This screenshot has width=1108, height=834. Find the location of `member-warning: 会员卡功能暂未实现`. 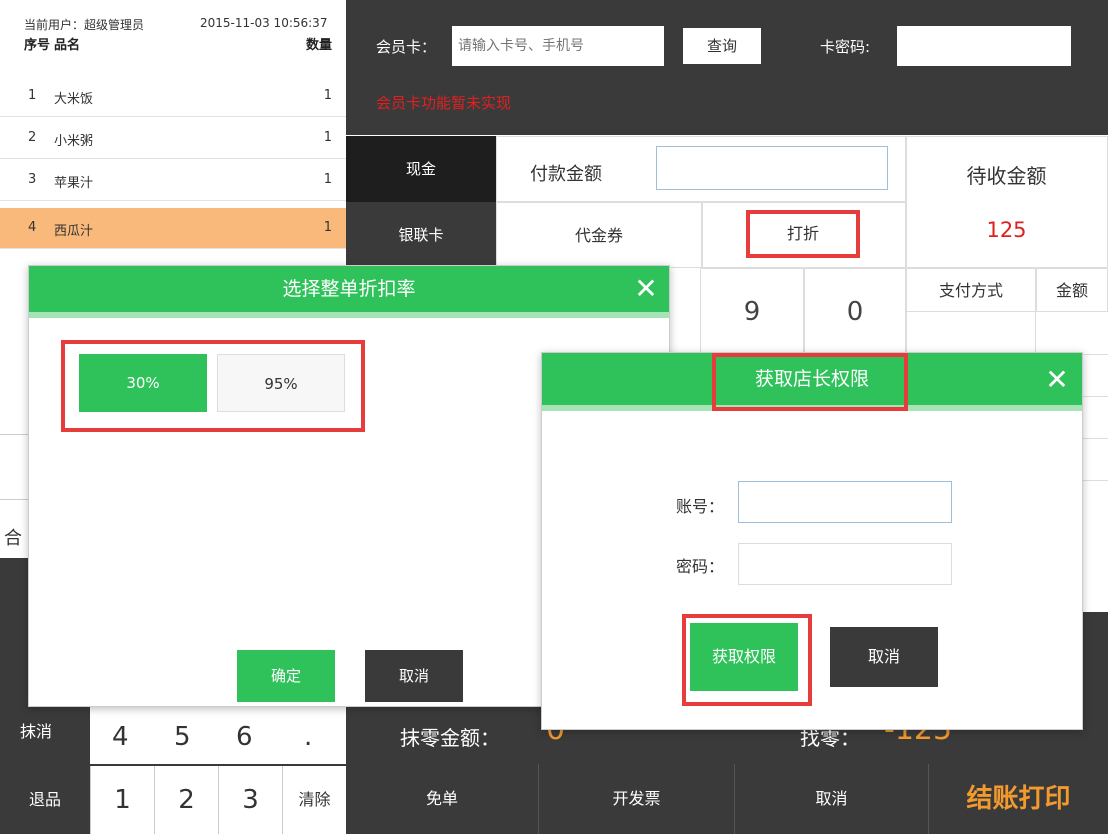

member-warning: 会员卡功能暂未实现 is located at coordinates (444, 103).